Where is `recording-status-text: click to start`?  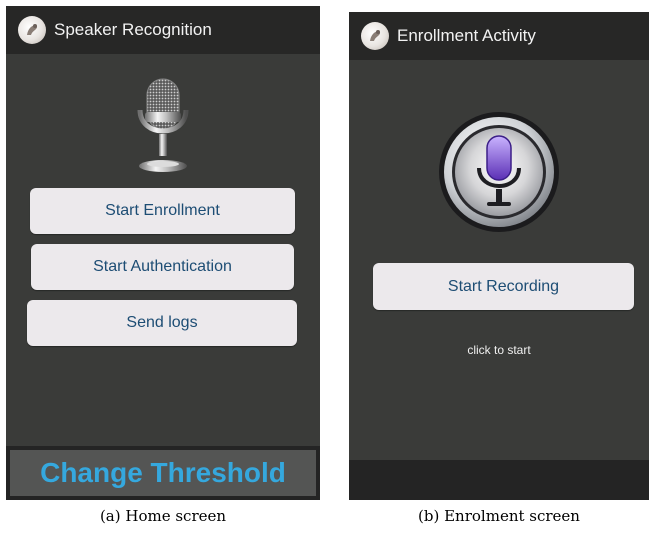 recording-status-text: click to start is located at coordinates (499, 350).